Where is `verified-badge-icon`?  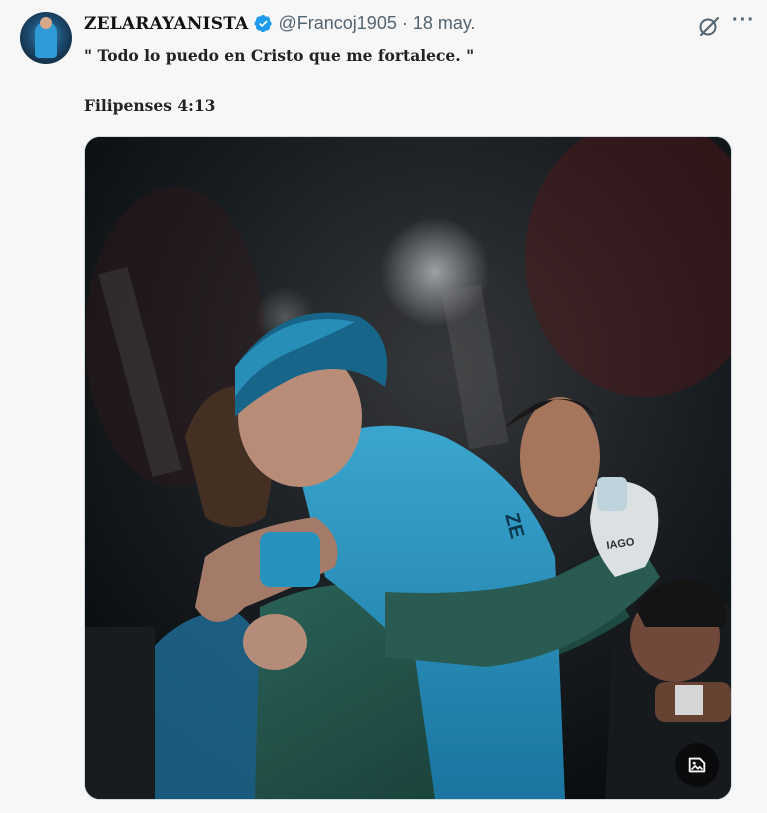
verified-badge-icon is located at coordinates (263, 23).